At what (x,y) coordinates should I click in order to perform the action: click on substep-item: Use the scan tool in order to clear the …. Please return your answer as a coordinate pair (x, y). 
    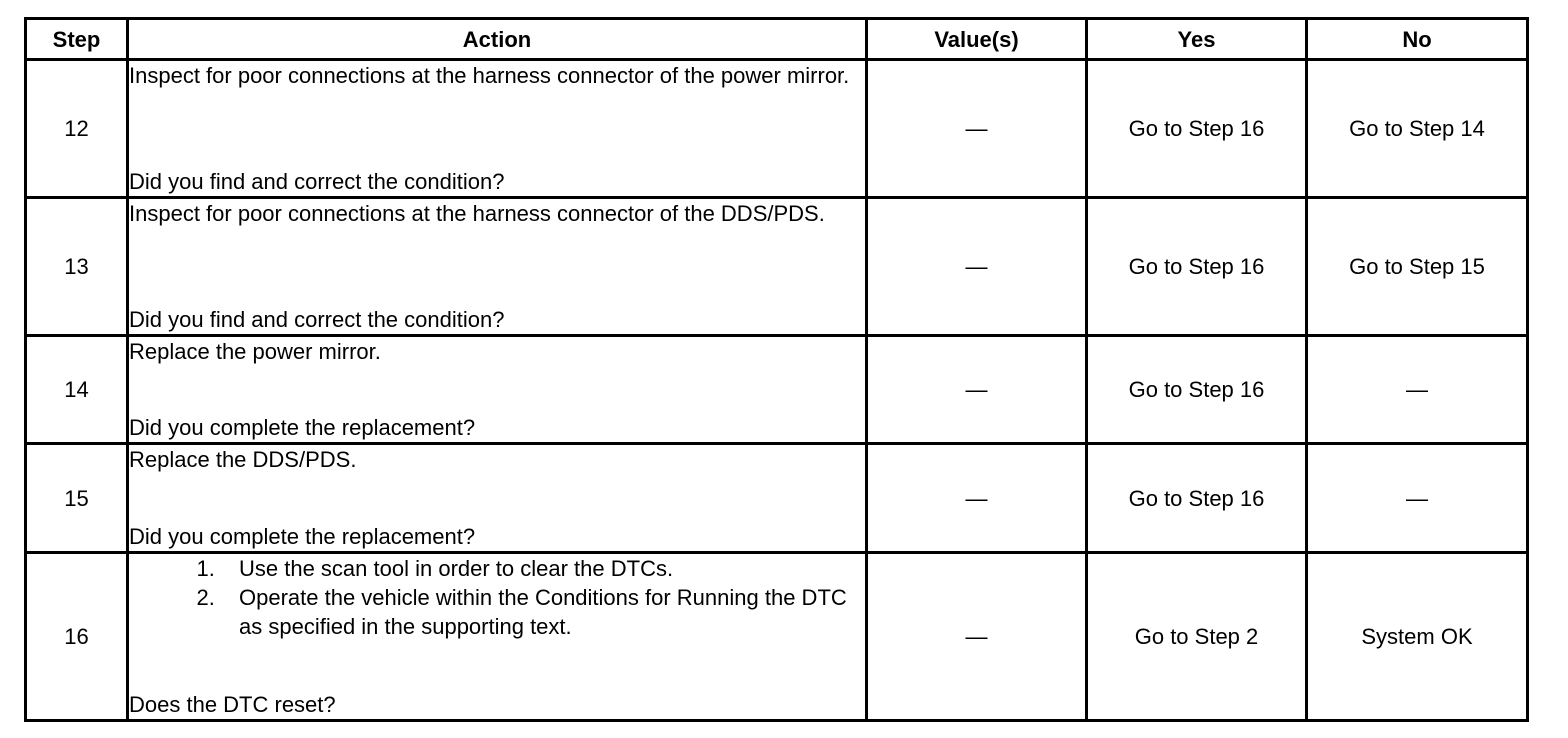
    Looking at the image, I should click on (543, 568).